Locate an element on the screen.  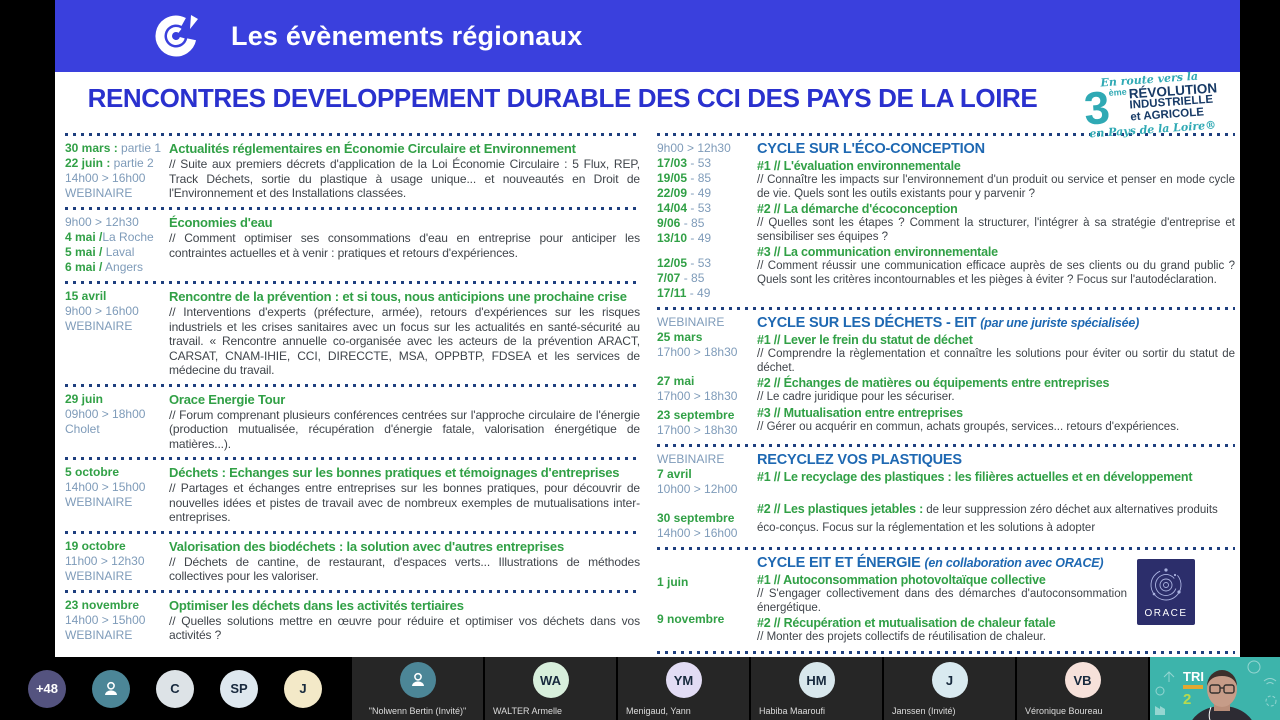
avatar-initials: SP is located at coordinates (239, 688).